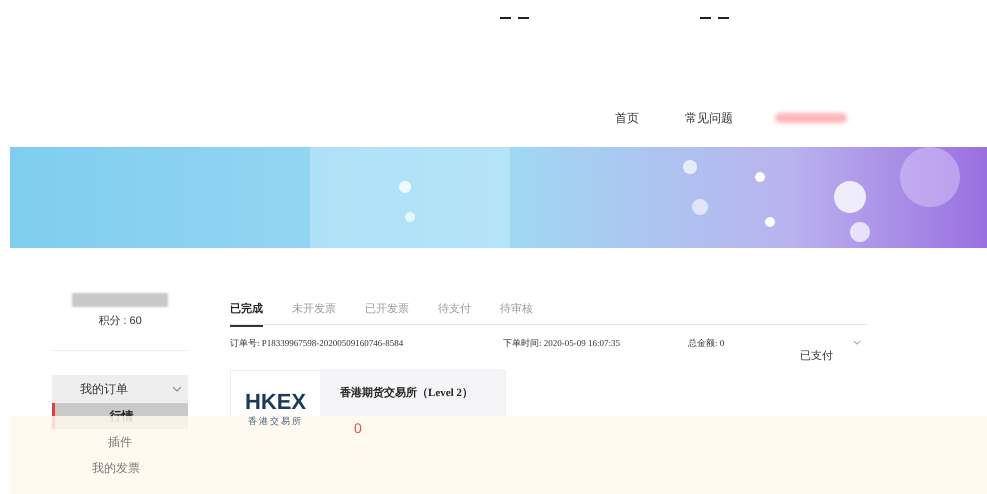 This screenshot has width=987, height=494. I want to click on status-text: 已支付, so click(816, 356).